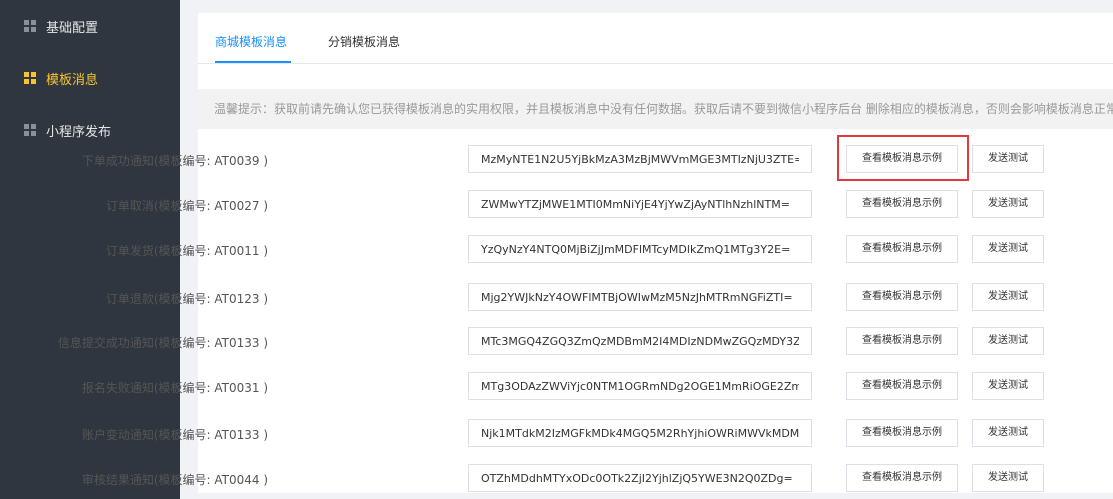 The height and width of the screenshot is (499, 1113). I want to click on sidebar-item-label: 小程序发布, so click(79, 132).